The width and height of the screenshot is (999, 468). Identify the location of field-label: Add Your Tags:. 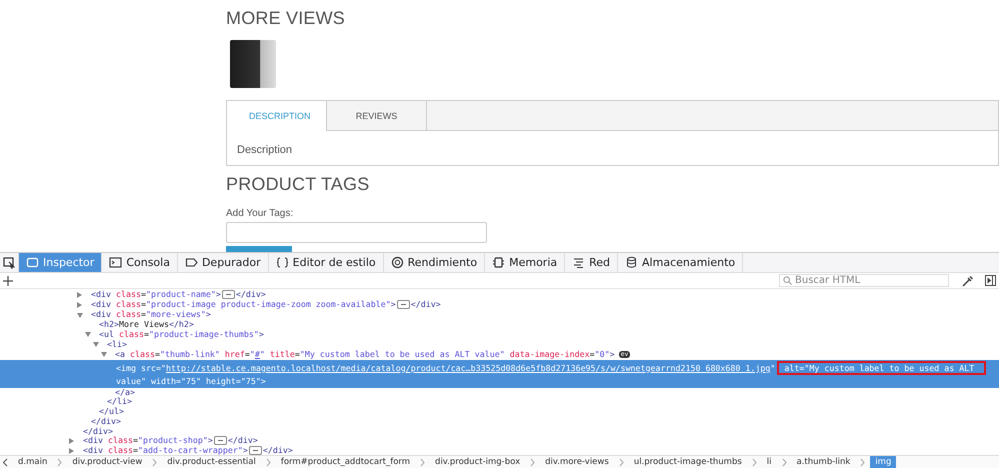
(260, 213).